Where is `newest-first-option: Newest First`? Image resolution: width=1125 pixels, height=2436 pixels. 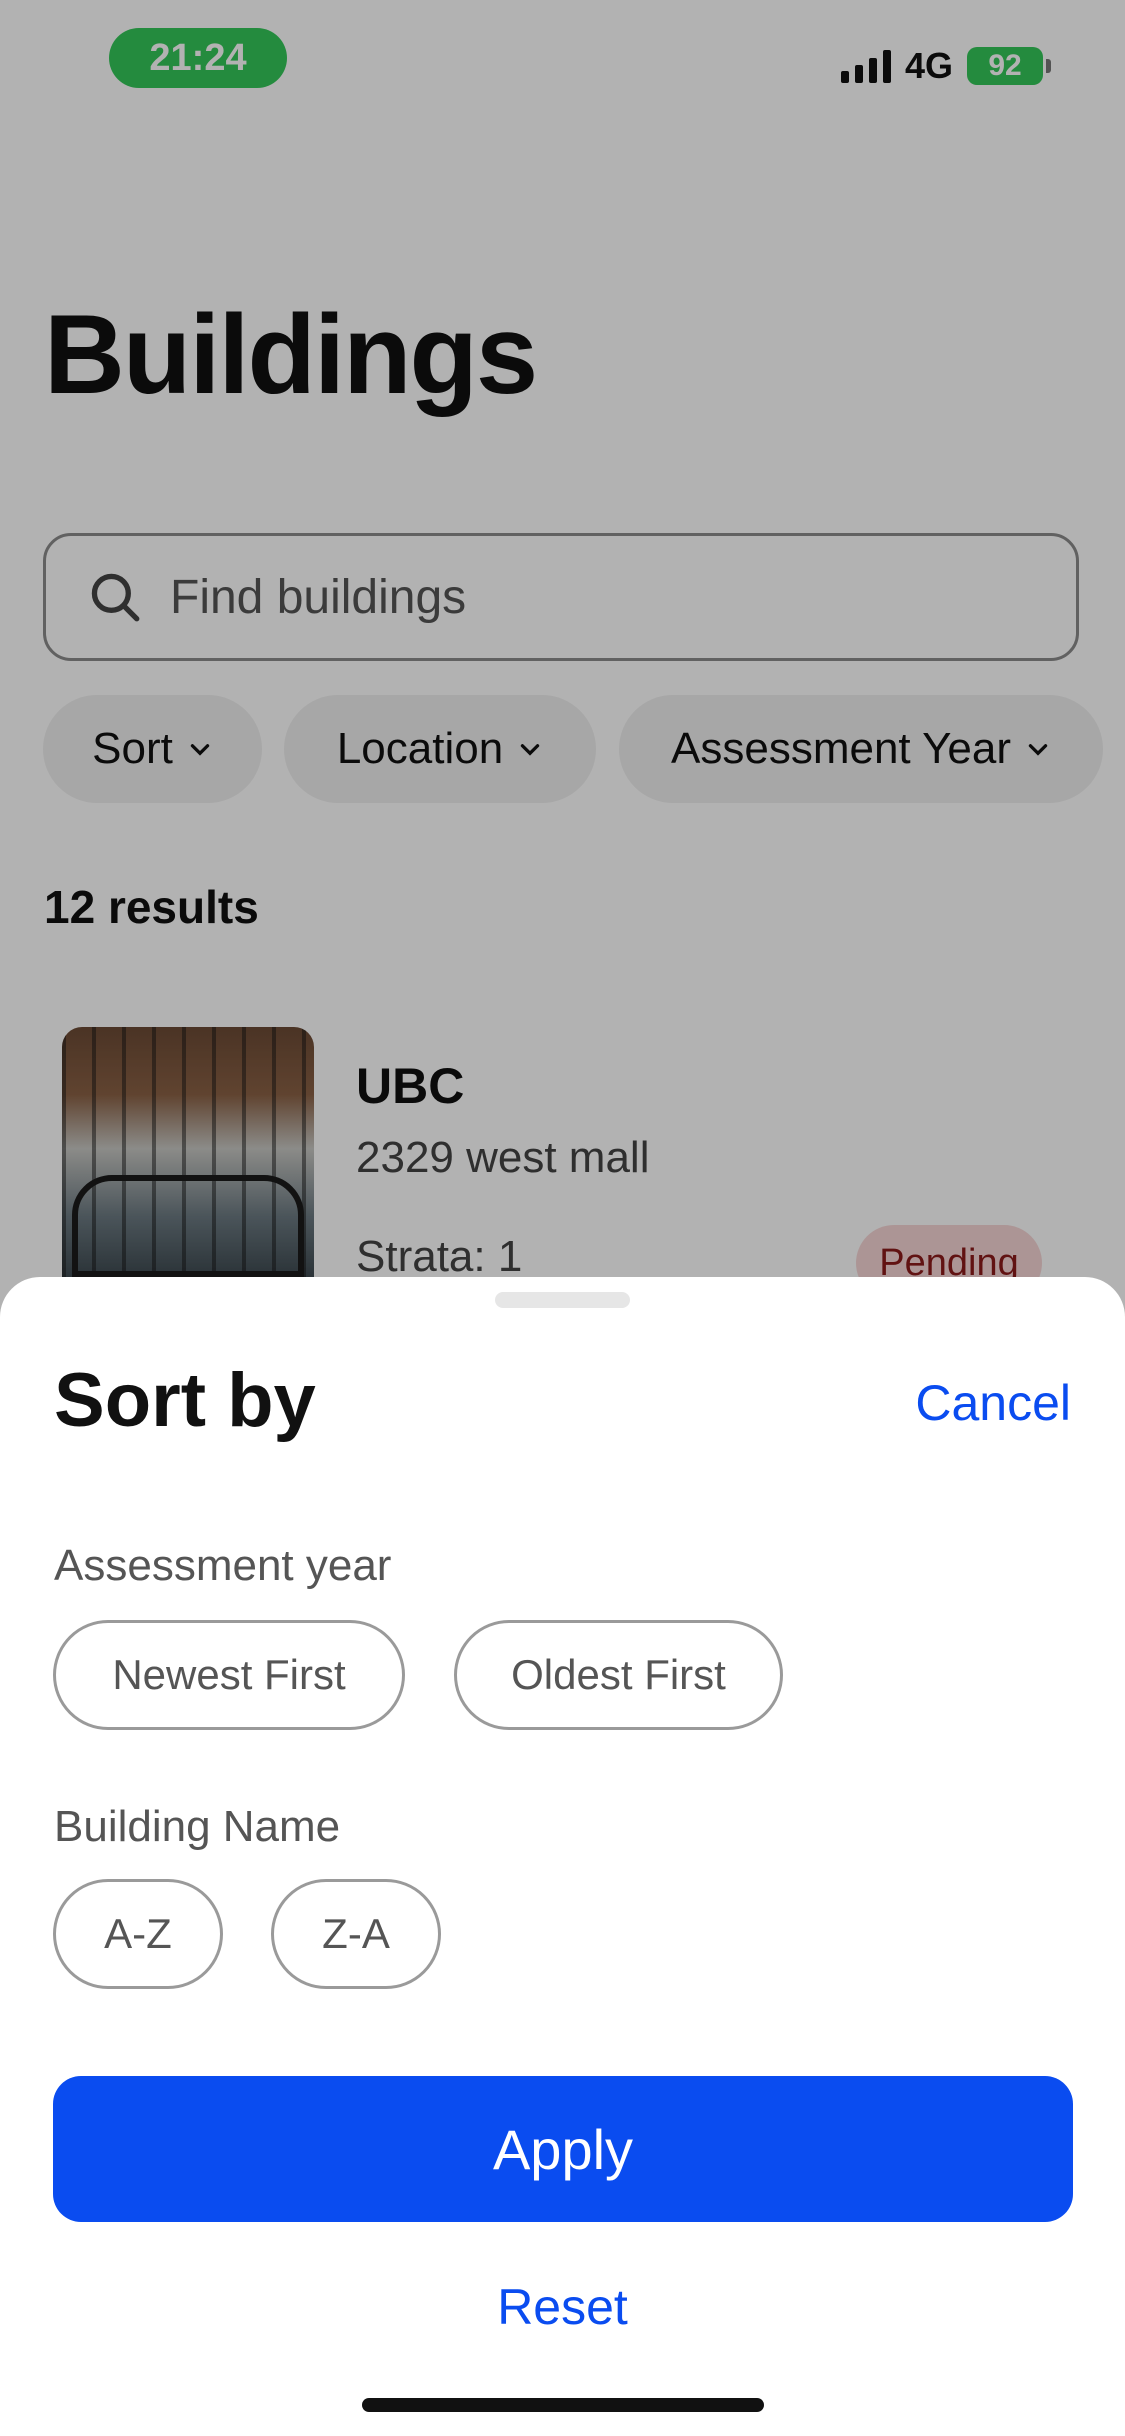
newest-first-option: Newest First is located at coordinates (229, 1675).